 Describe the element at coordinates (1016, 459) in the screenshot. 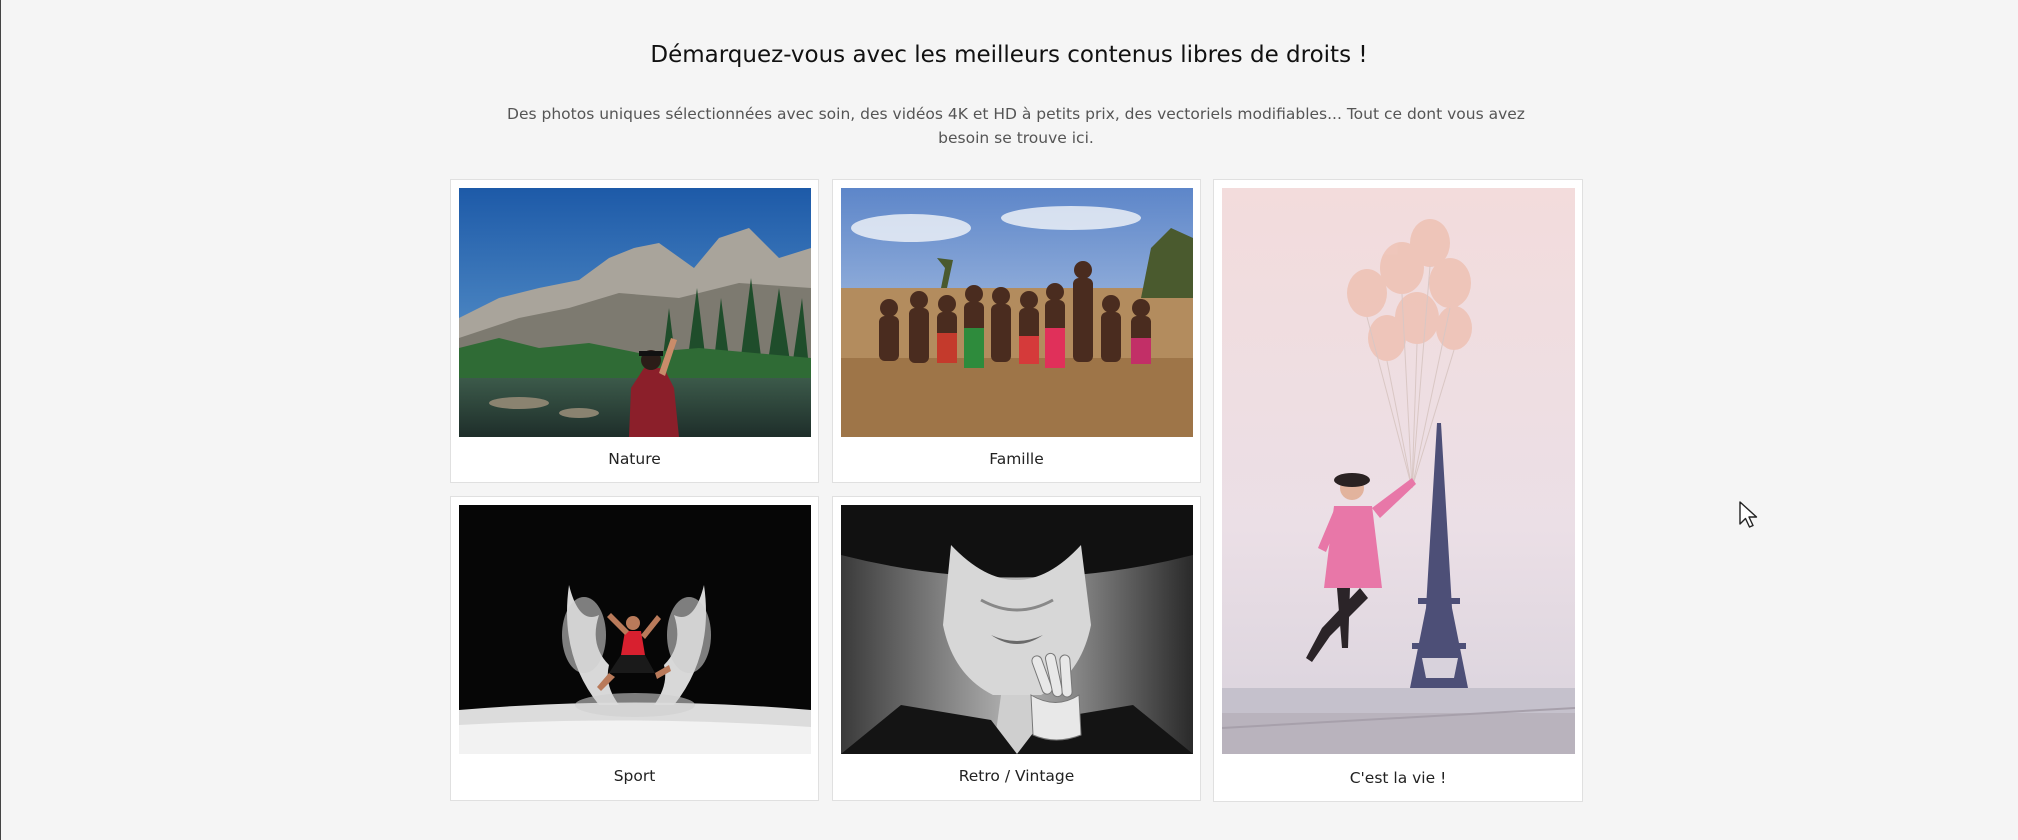

I see `category-label-famille: Famille` at that location.